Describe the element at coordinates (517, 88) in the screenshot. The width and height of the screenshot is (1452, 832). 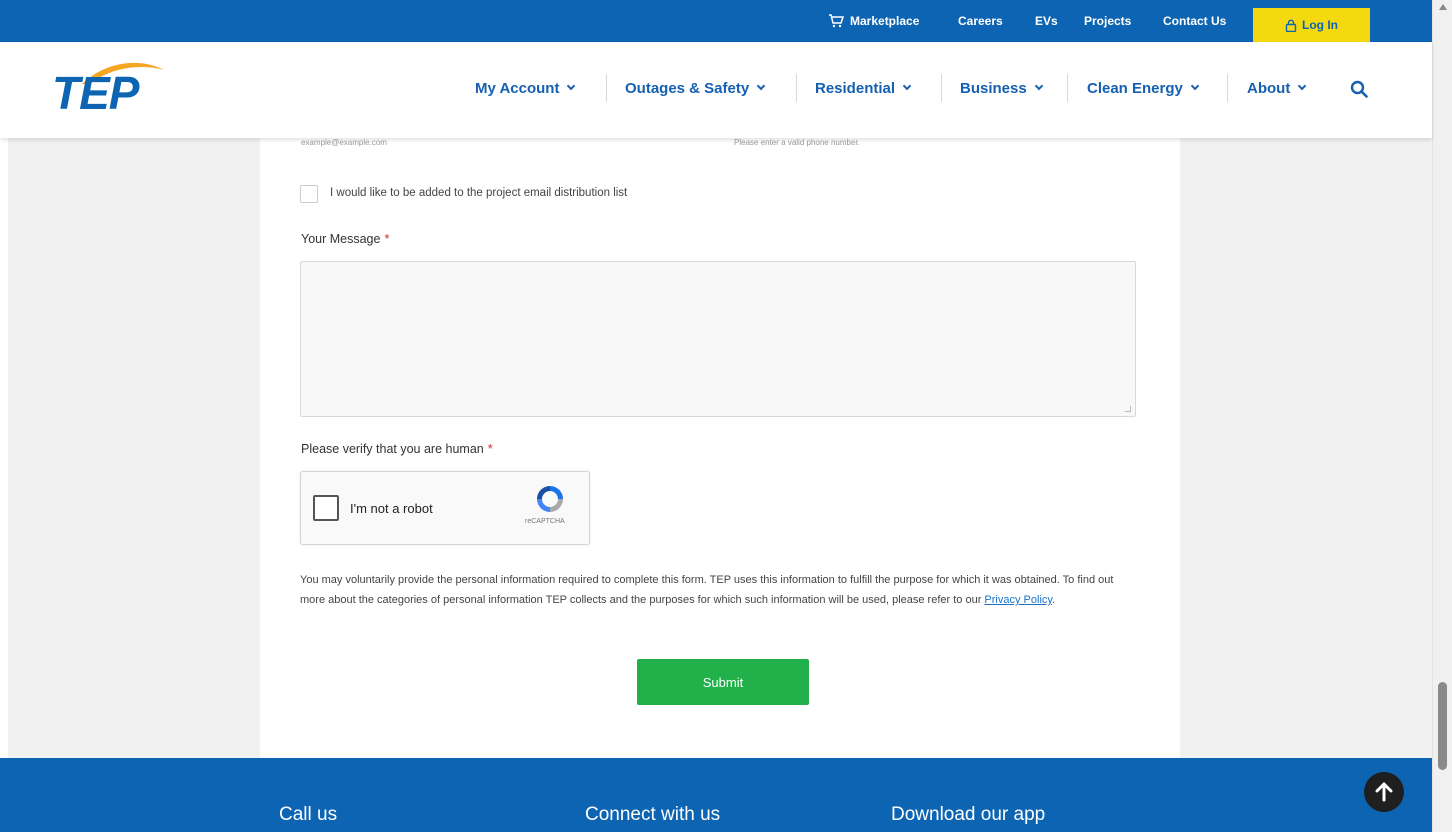
I see `nav-my-account-label: My Account` at that location.